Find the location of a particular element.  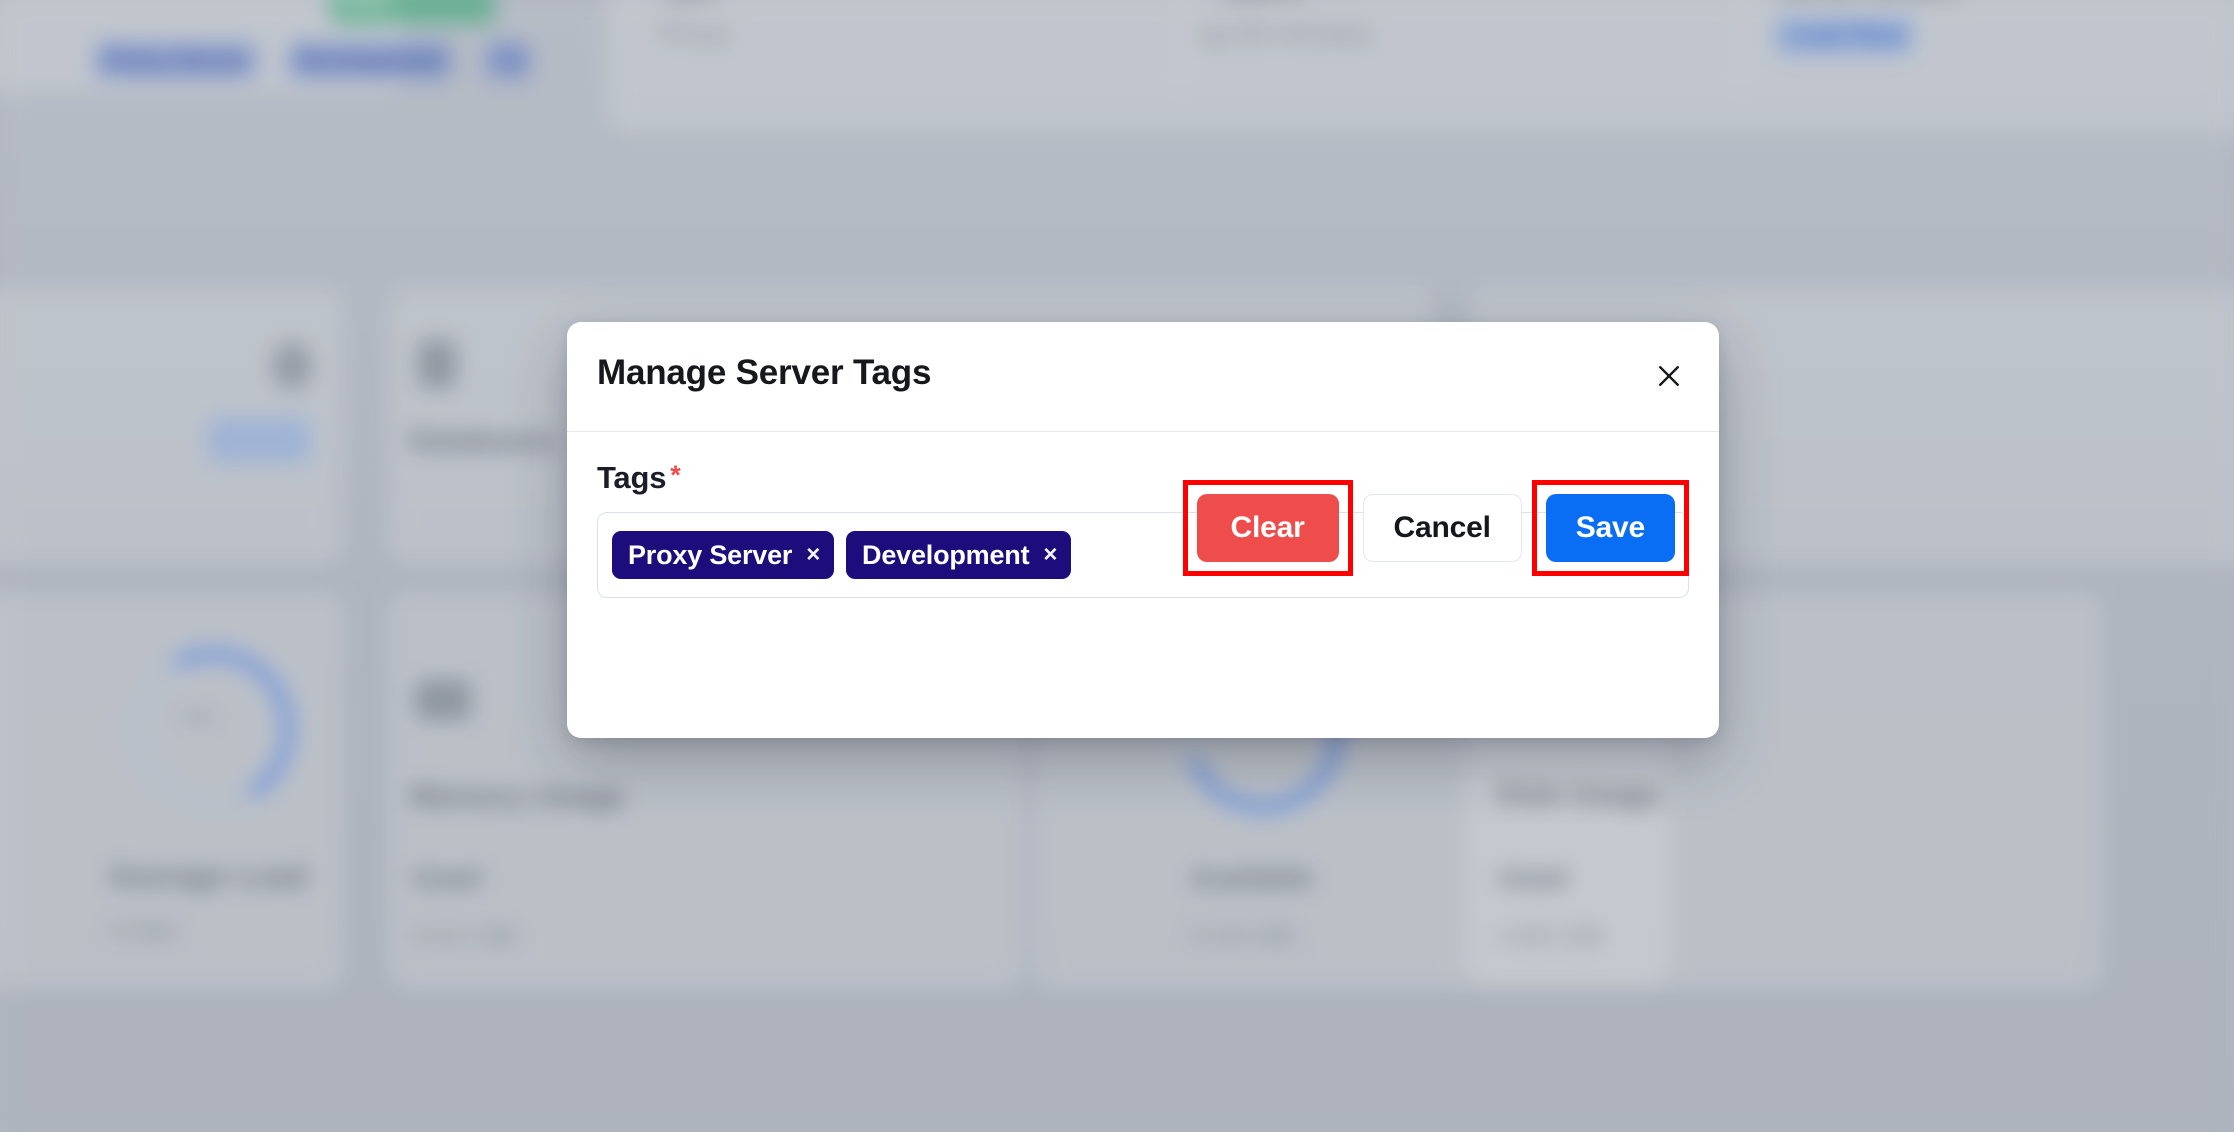

tag-chip: Proxy Server × is located at coordinates (723, 555).